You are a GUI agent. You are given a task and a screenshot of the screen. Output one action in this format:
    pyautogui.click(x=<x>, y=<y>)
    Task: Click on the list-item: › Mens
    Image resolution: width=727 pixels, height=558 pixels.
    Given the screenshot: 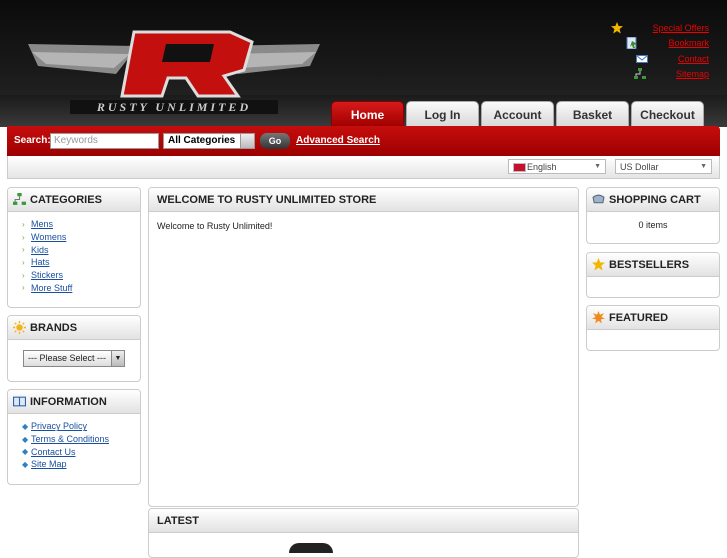 What is the action you would take?
    pyautogui.click(x=81, y=224)
    